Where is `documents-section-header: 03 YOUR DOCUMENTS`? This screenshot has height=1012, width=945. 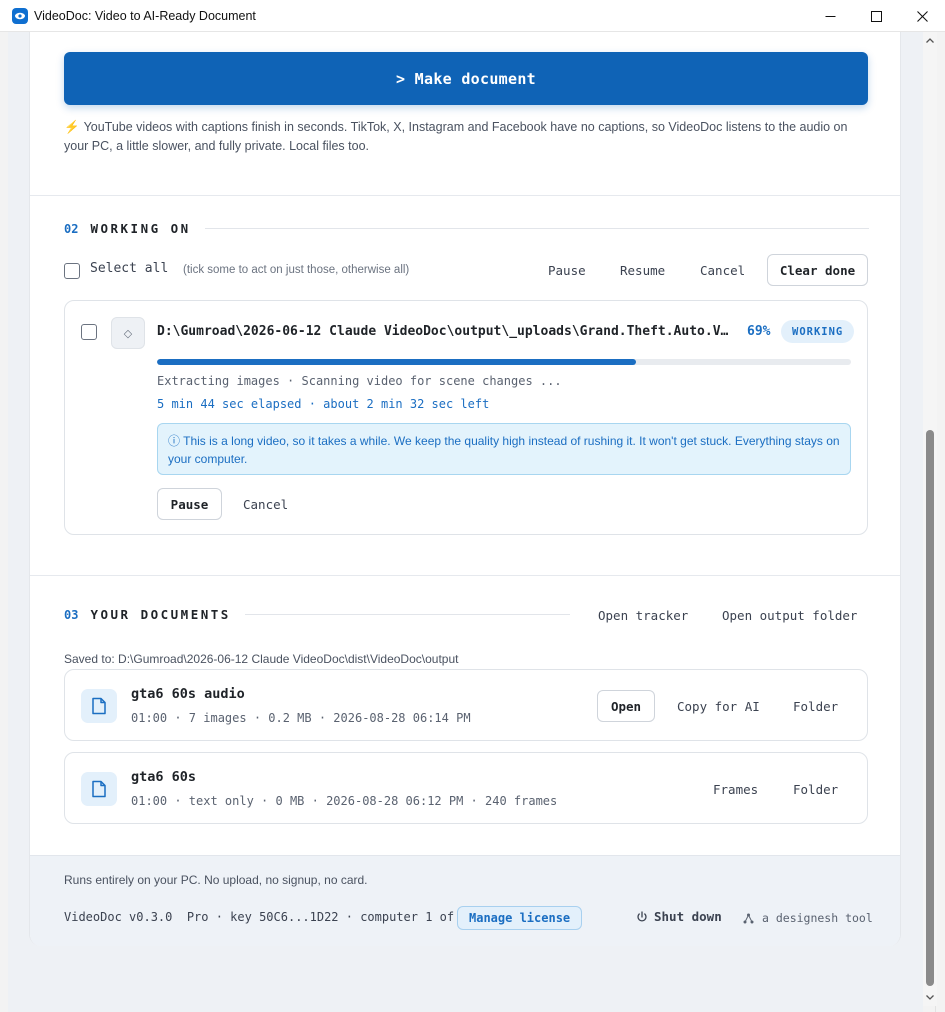 documents-section-header: 03 YOUR DOCUMENTS is located at coordinates (317, 614).